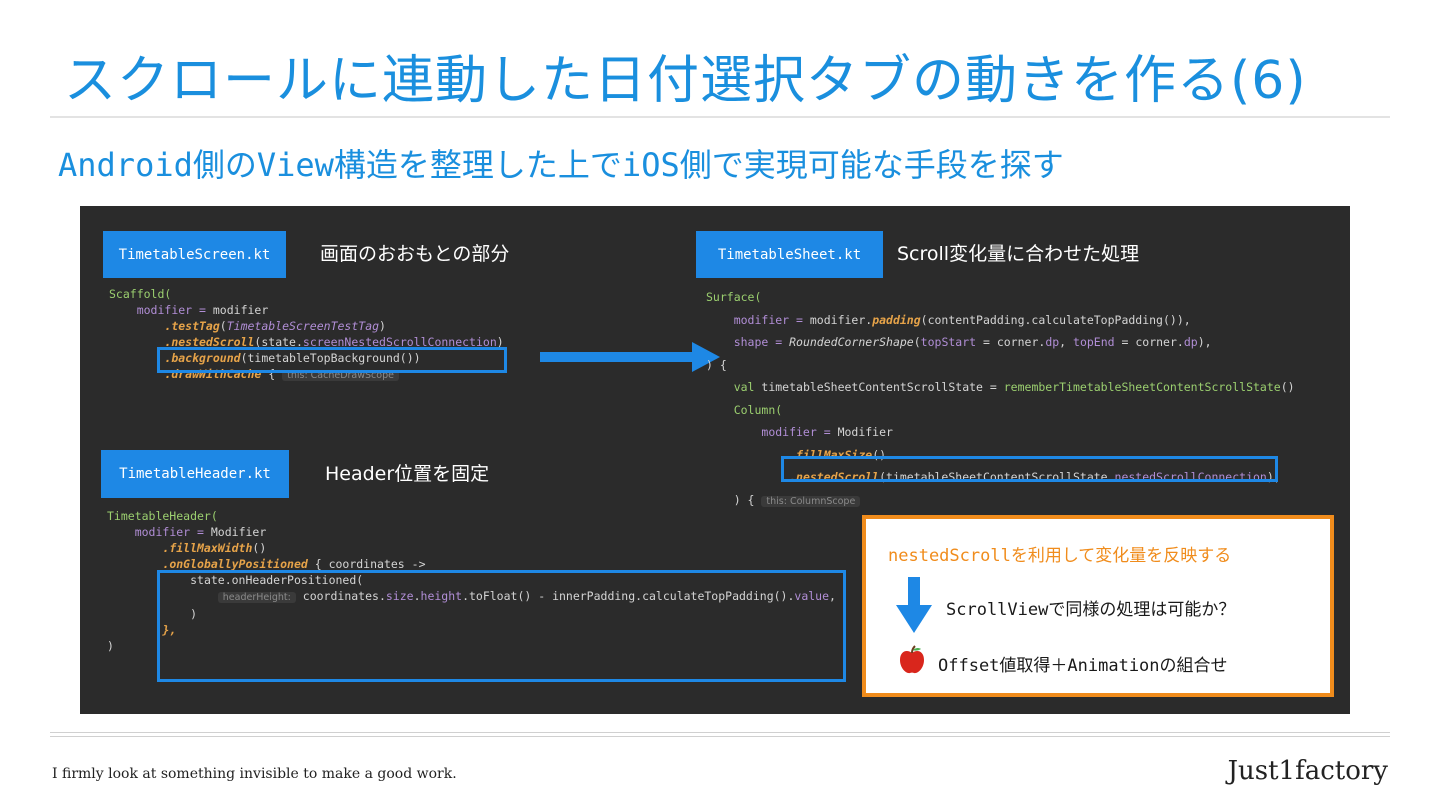 This screenshot has height=810, width=1440. What do you see at coordinates (948, 342) in the screenshot?
I see `code-token: topStart` at bounding box center [948, 342].